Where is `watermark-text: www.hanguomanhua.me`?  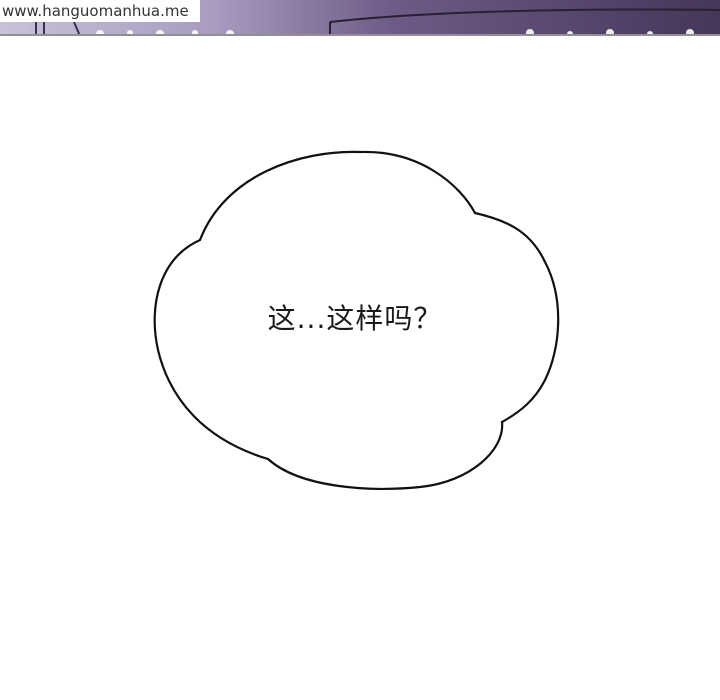
watermark-text: www.hanguomanhua.me is located at coordinates (100, 11).